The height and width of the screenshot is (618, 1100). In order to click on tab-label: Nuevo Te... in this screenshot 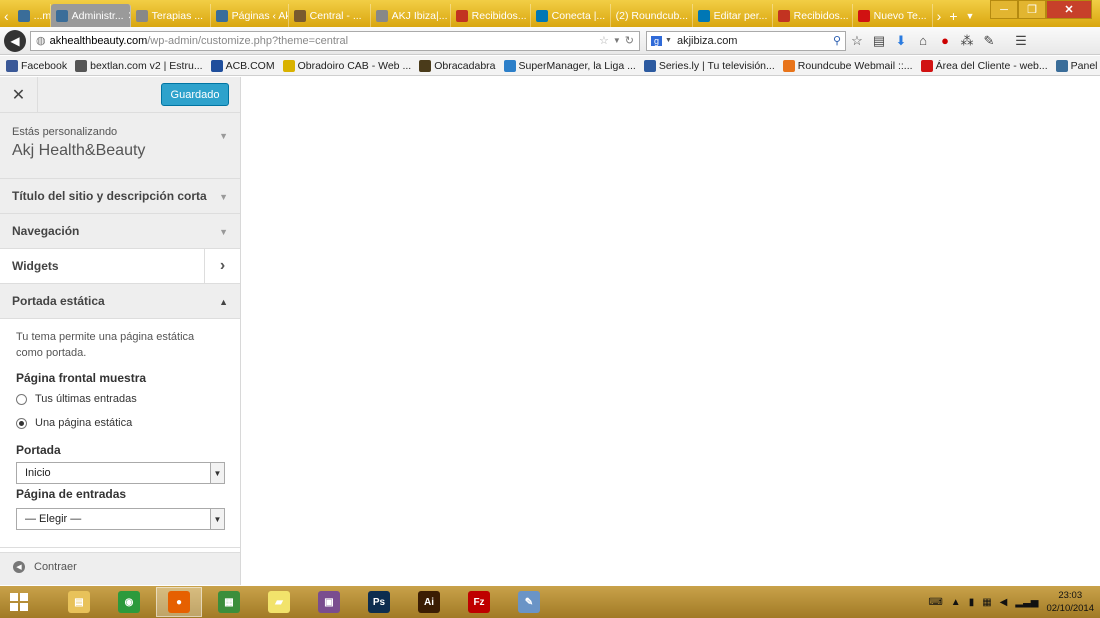, I will do `click(900, 15)`.